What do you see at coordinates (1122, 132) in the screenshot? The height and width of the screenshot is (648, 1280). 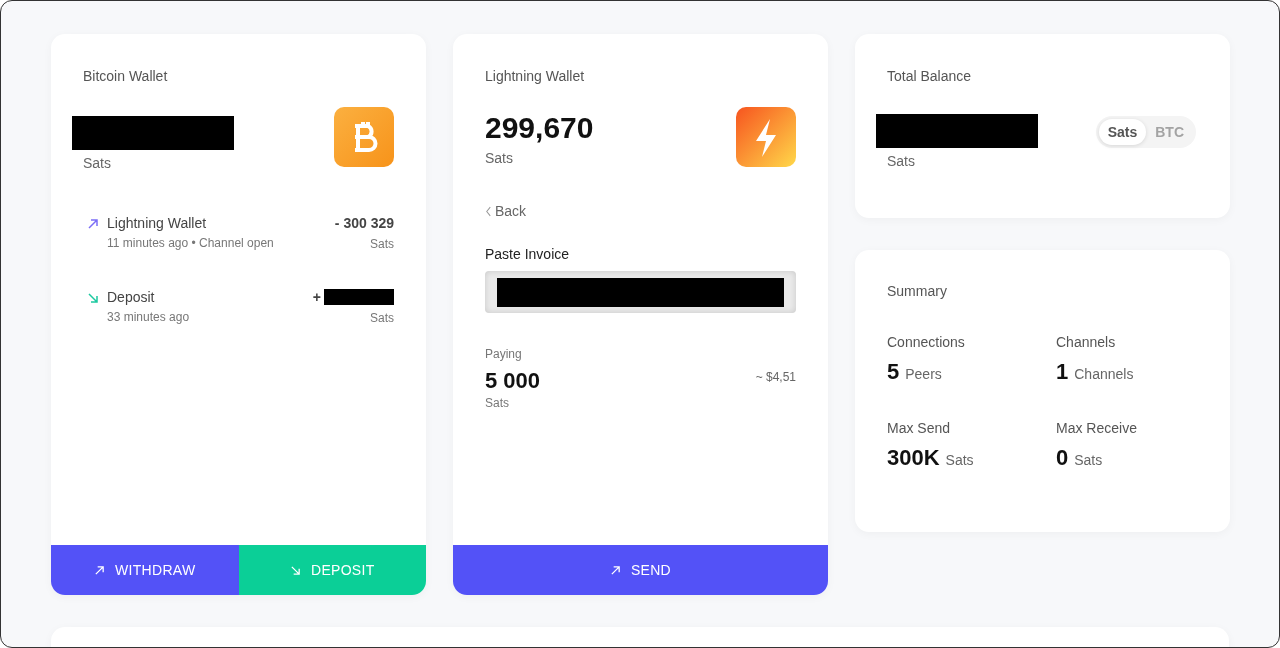 I see `toggle-option: Sats` at bounding box center [1122, 132].